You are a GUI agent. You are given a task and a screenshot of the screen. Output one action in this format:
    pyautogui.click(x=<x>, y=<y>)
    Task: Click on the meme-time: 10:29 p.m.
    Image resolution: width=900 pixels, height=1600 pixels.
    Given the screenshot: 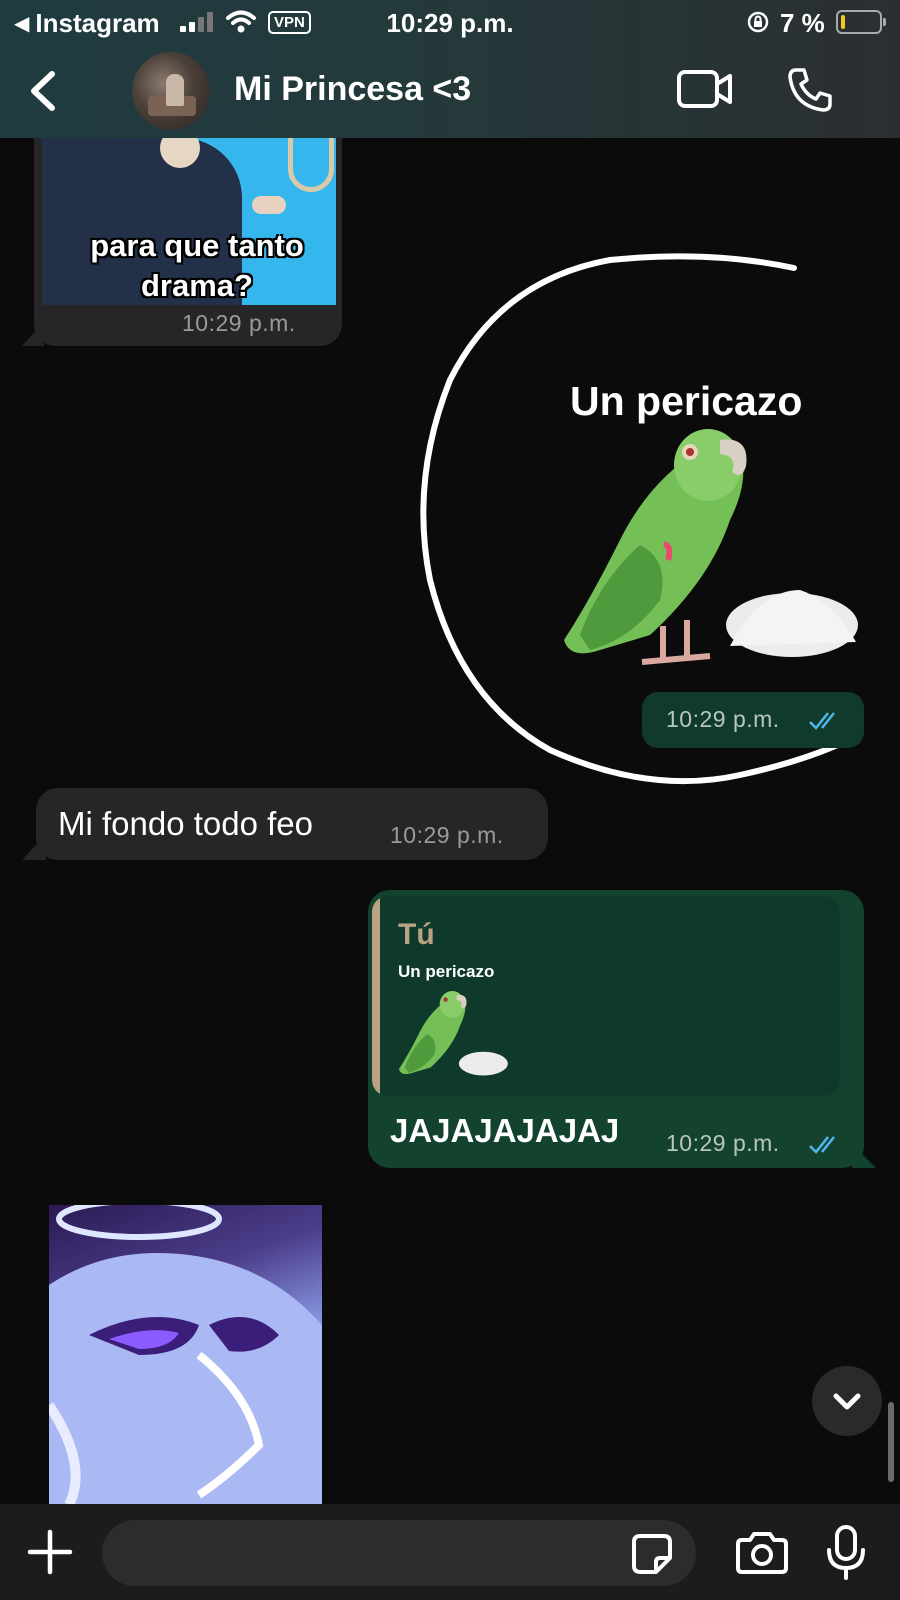 What is the action you would take?
    pyautogui.click(x=239, y=323)
    